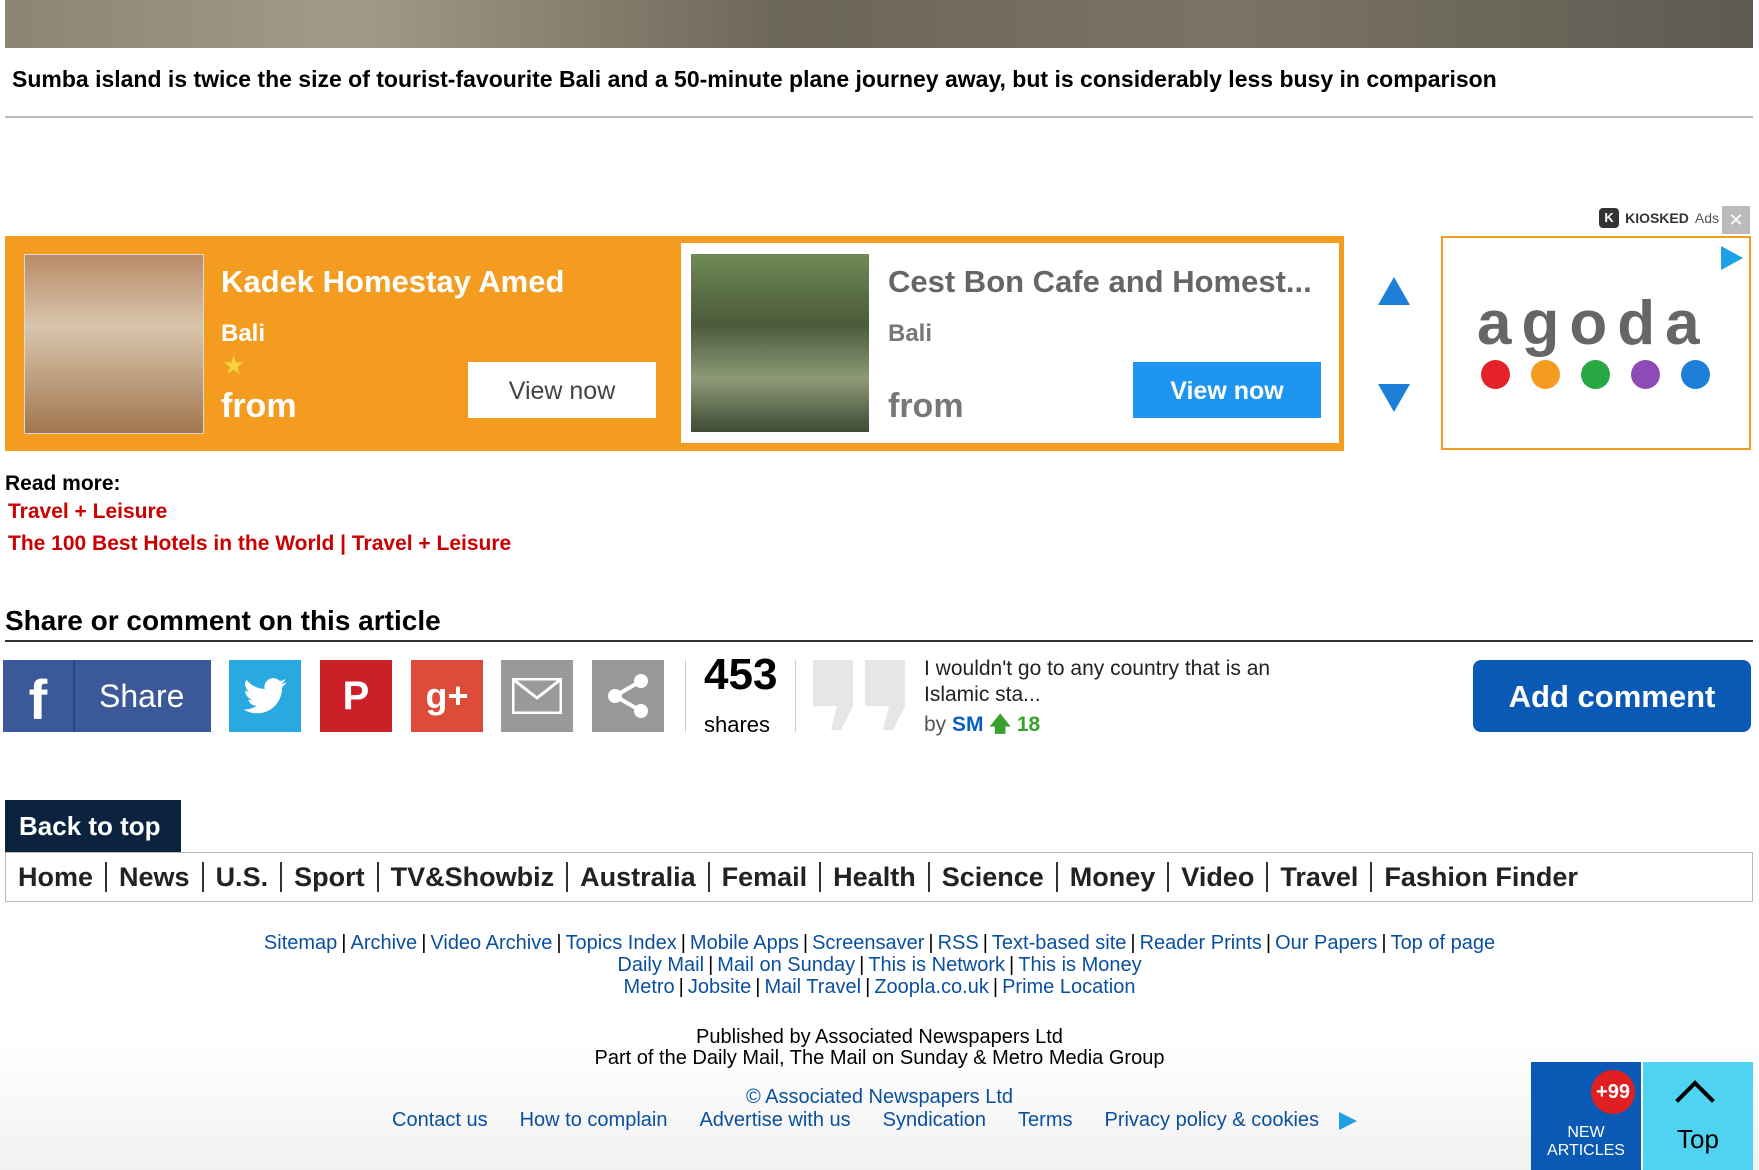  Describe the element at coordinates (1698, 1116) in the screenshot. I see `scroll-top-button: Top` at that location.